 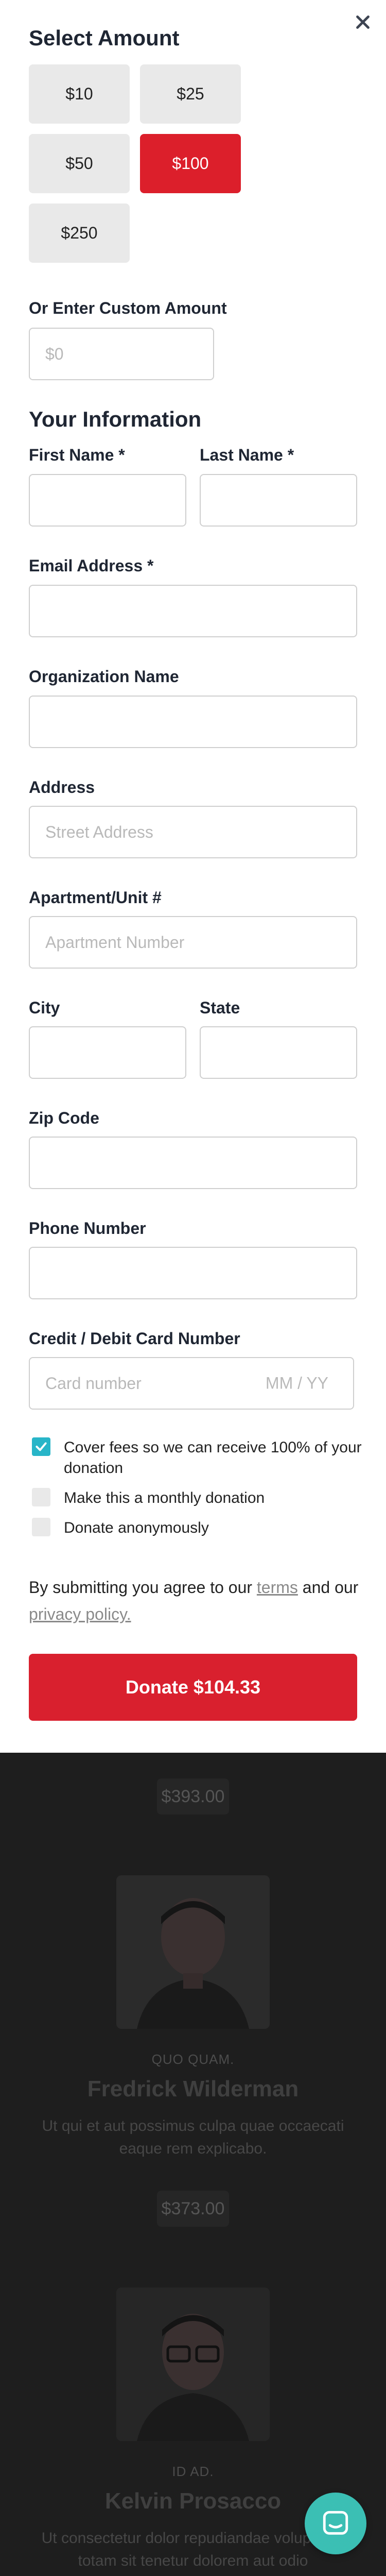 I want to click on price-badge: $393.00, so click(x=193, y=1796).